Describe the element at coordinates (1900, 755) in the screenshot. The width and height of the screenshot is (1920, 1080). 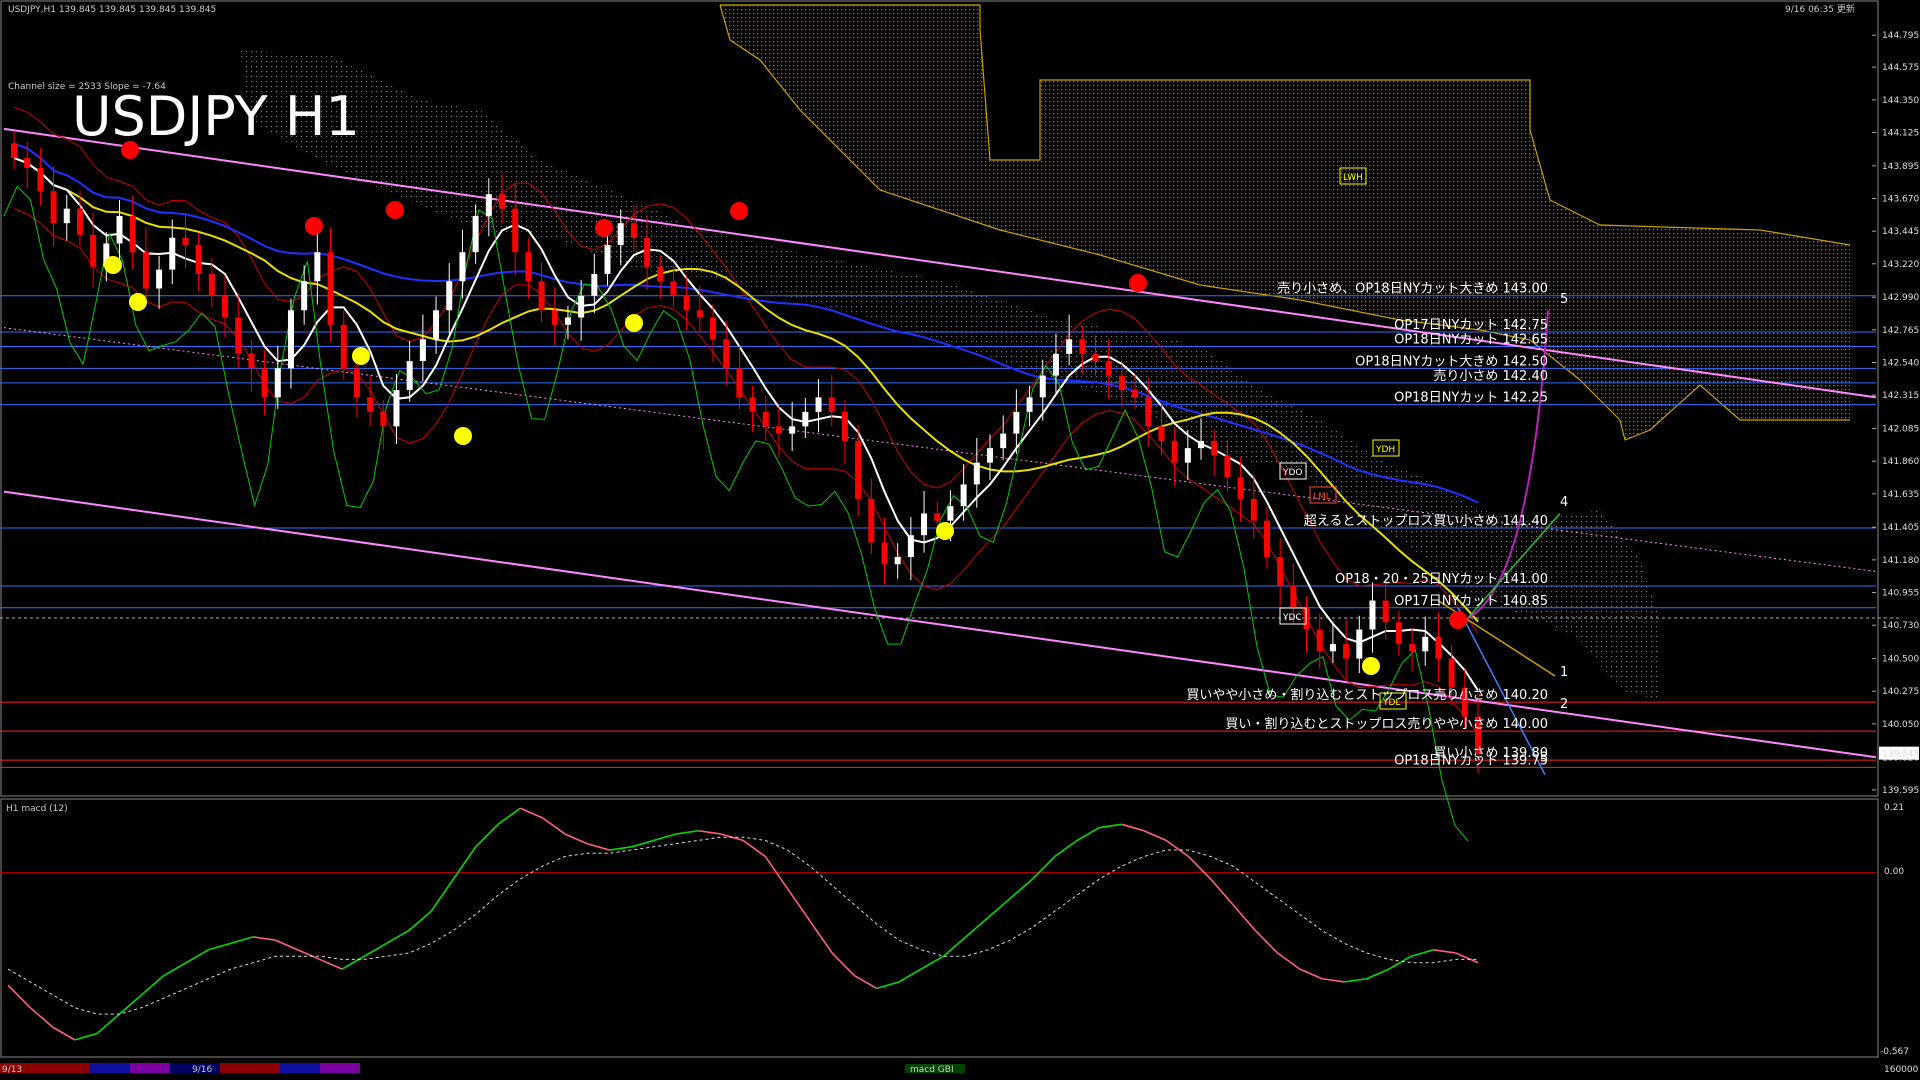
I see `current-price-label: 139.845` at that location.